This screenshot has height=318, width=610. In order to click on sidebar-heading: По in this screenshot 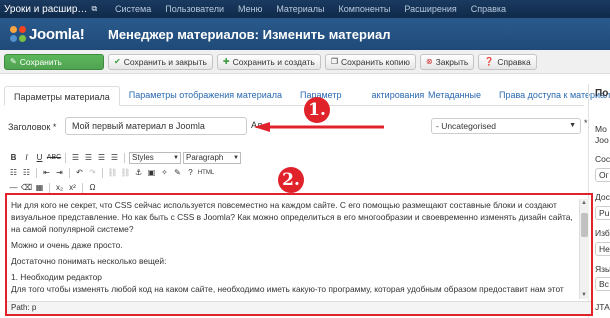, I will do `click(602, 93)`.